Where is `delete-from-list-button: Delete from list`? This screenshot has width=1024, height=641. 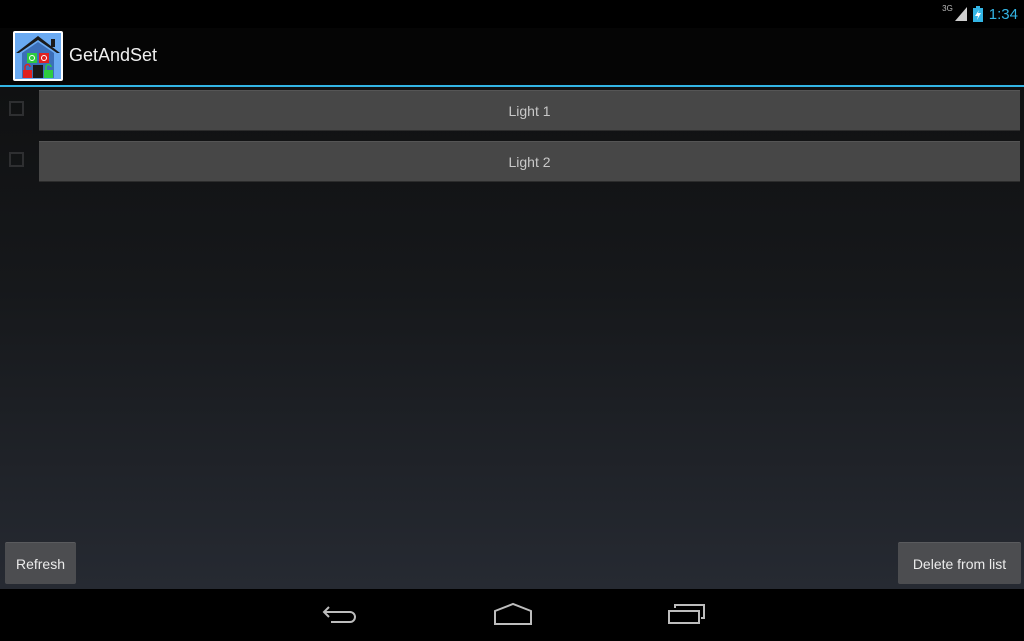 delete-from-list-button: Delete from list is located at coordinates (959, 563).